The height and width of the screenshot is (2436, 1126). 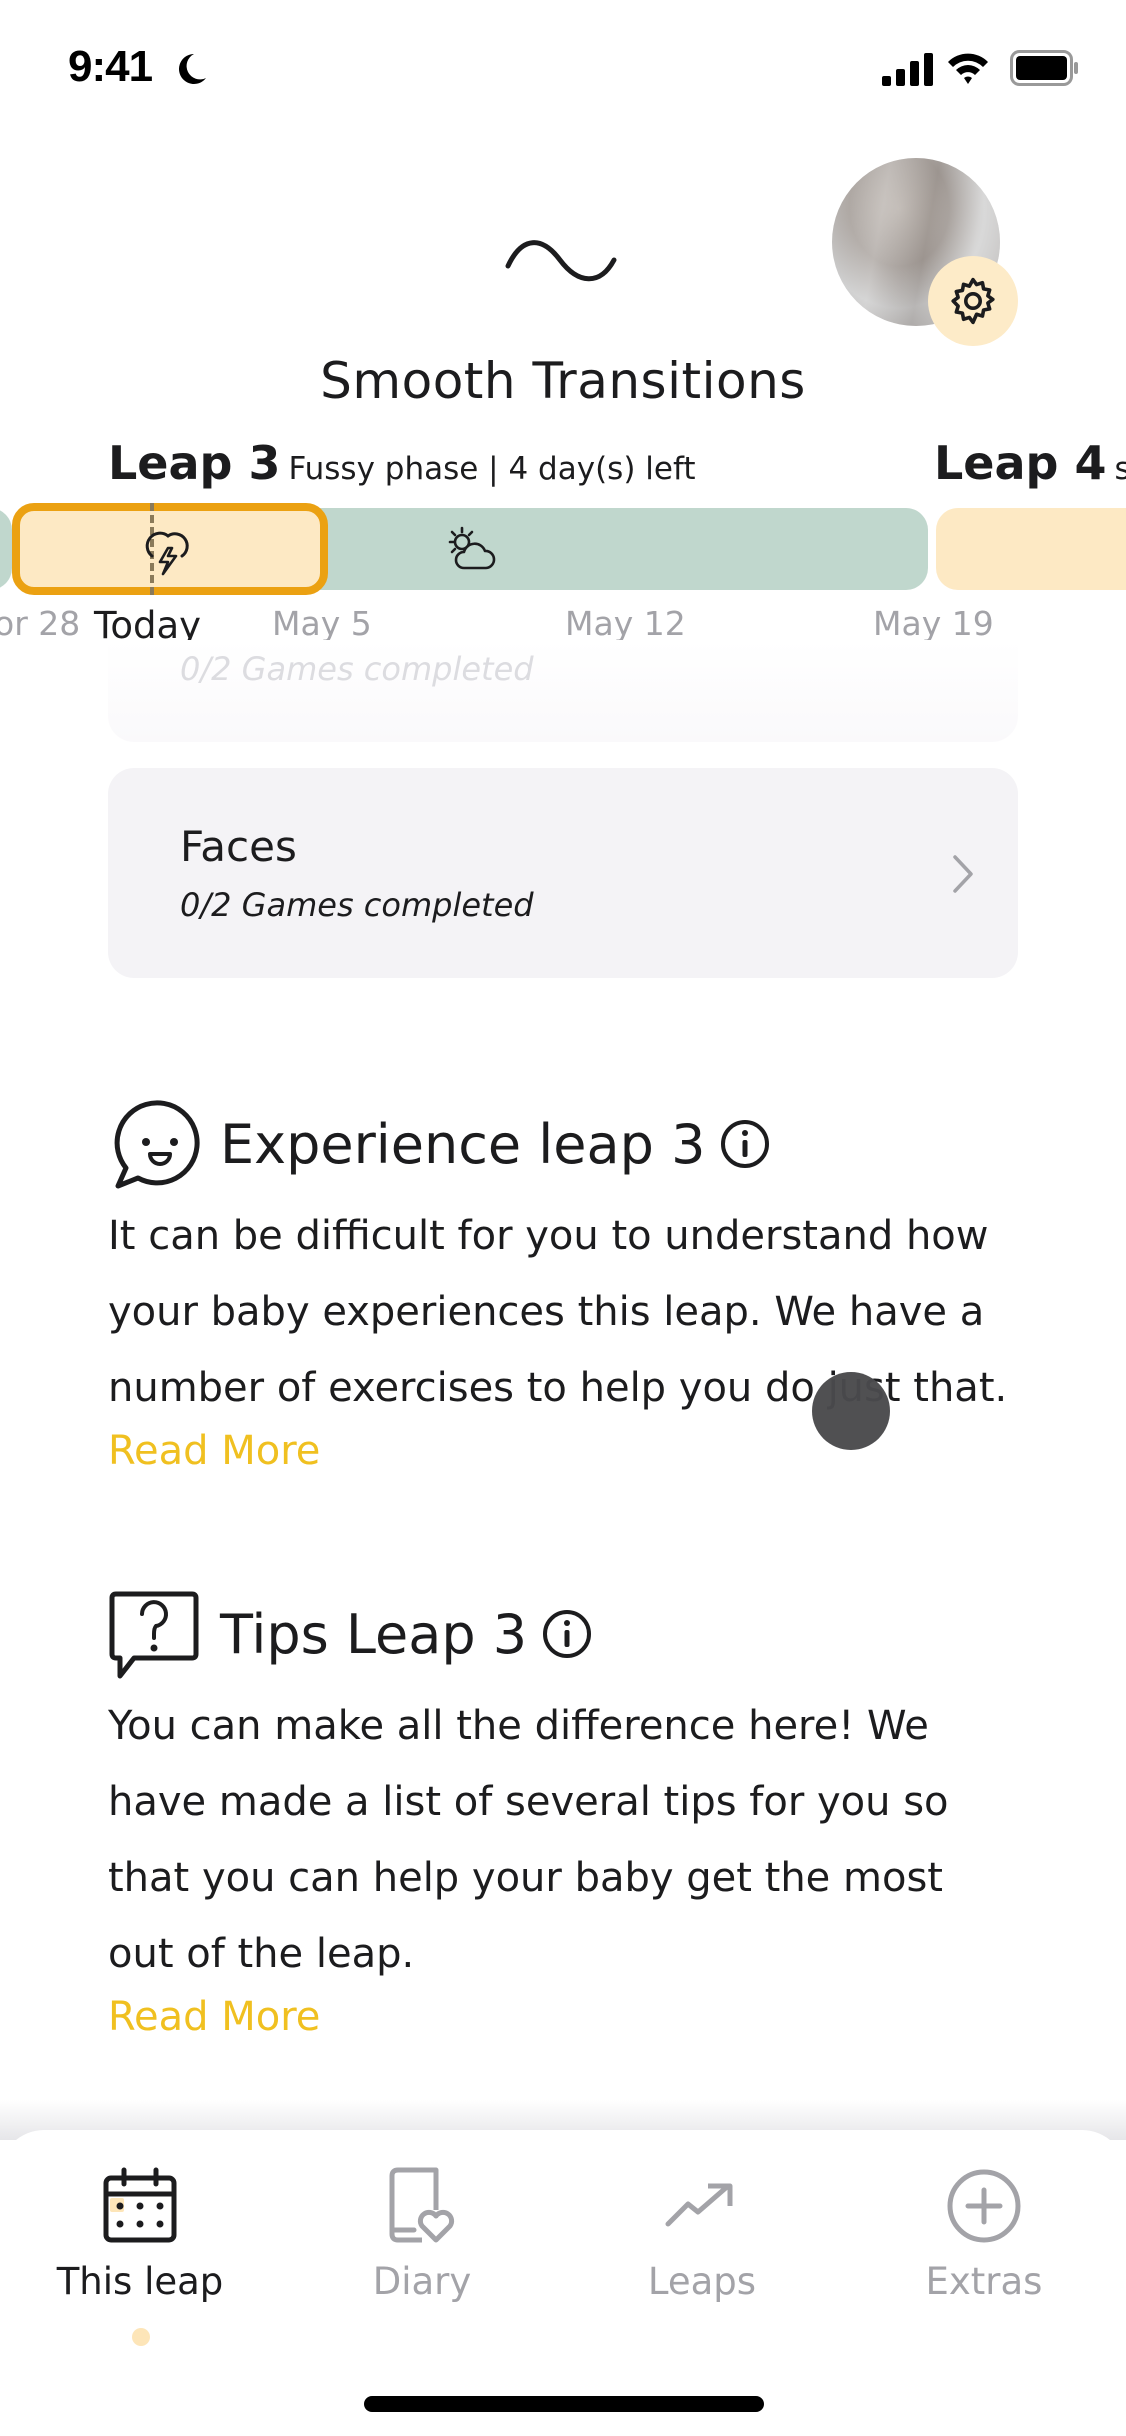 I want to click on leap-status: s, so click(x=1120, y=469).